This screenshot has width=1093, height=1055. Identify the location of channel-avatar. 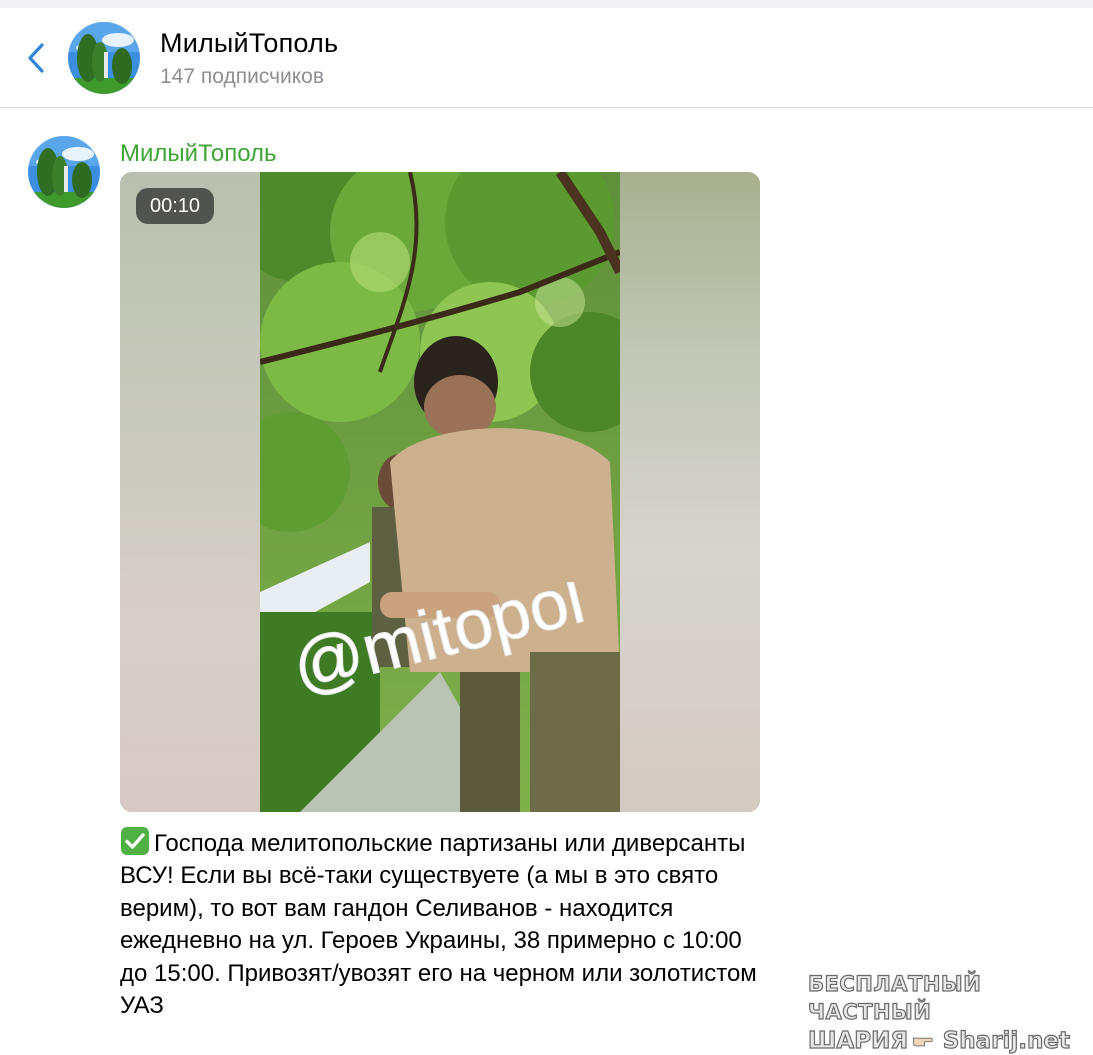
(104, 58).